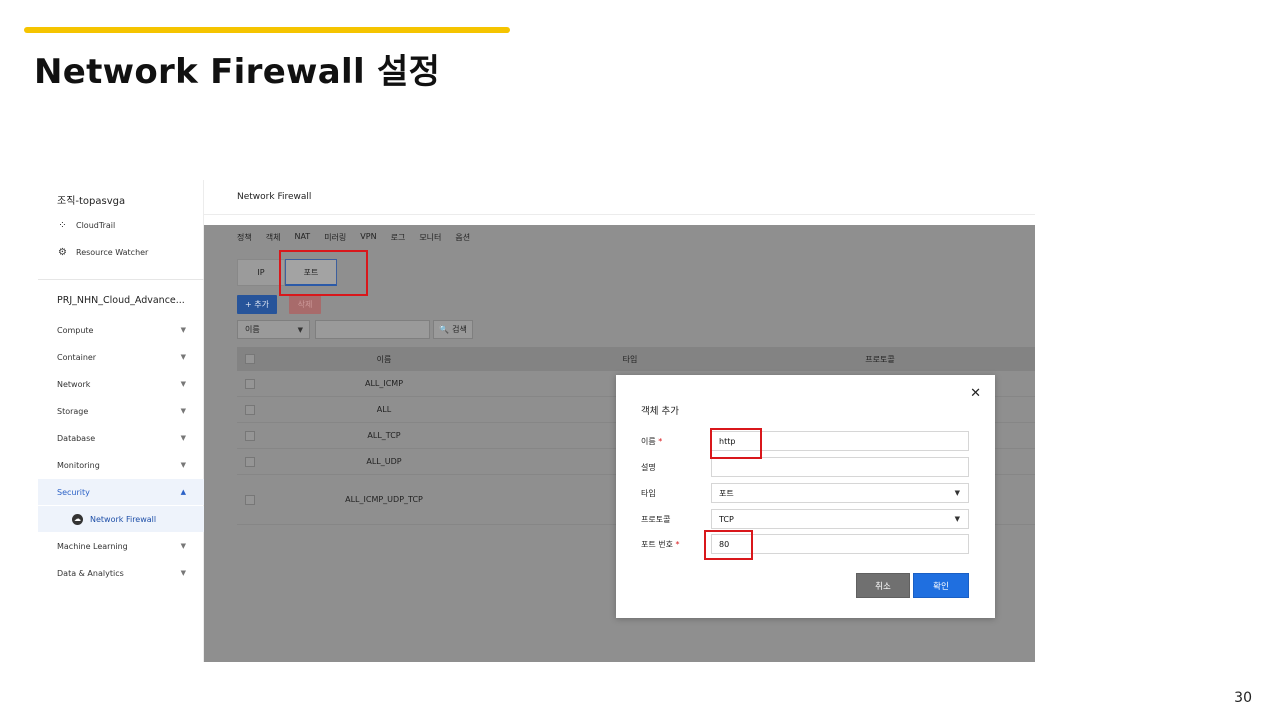 This screenshot has width=1280, height=720. What do you see at coordinates (372, 329) in the screenshot?
I see `search-input` at bounding box center [372, 329].